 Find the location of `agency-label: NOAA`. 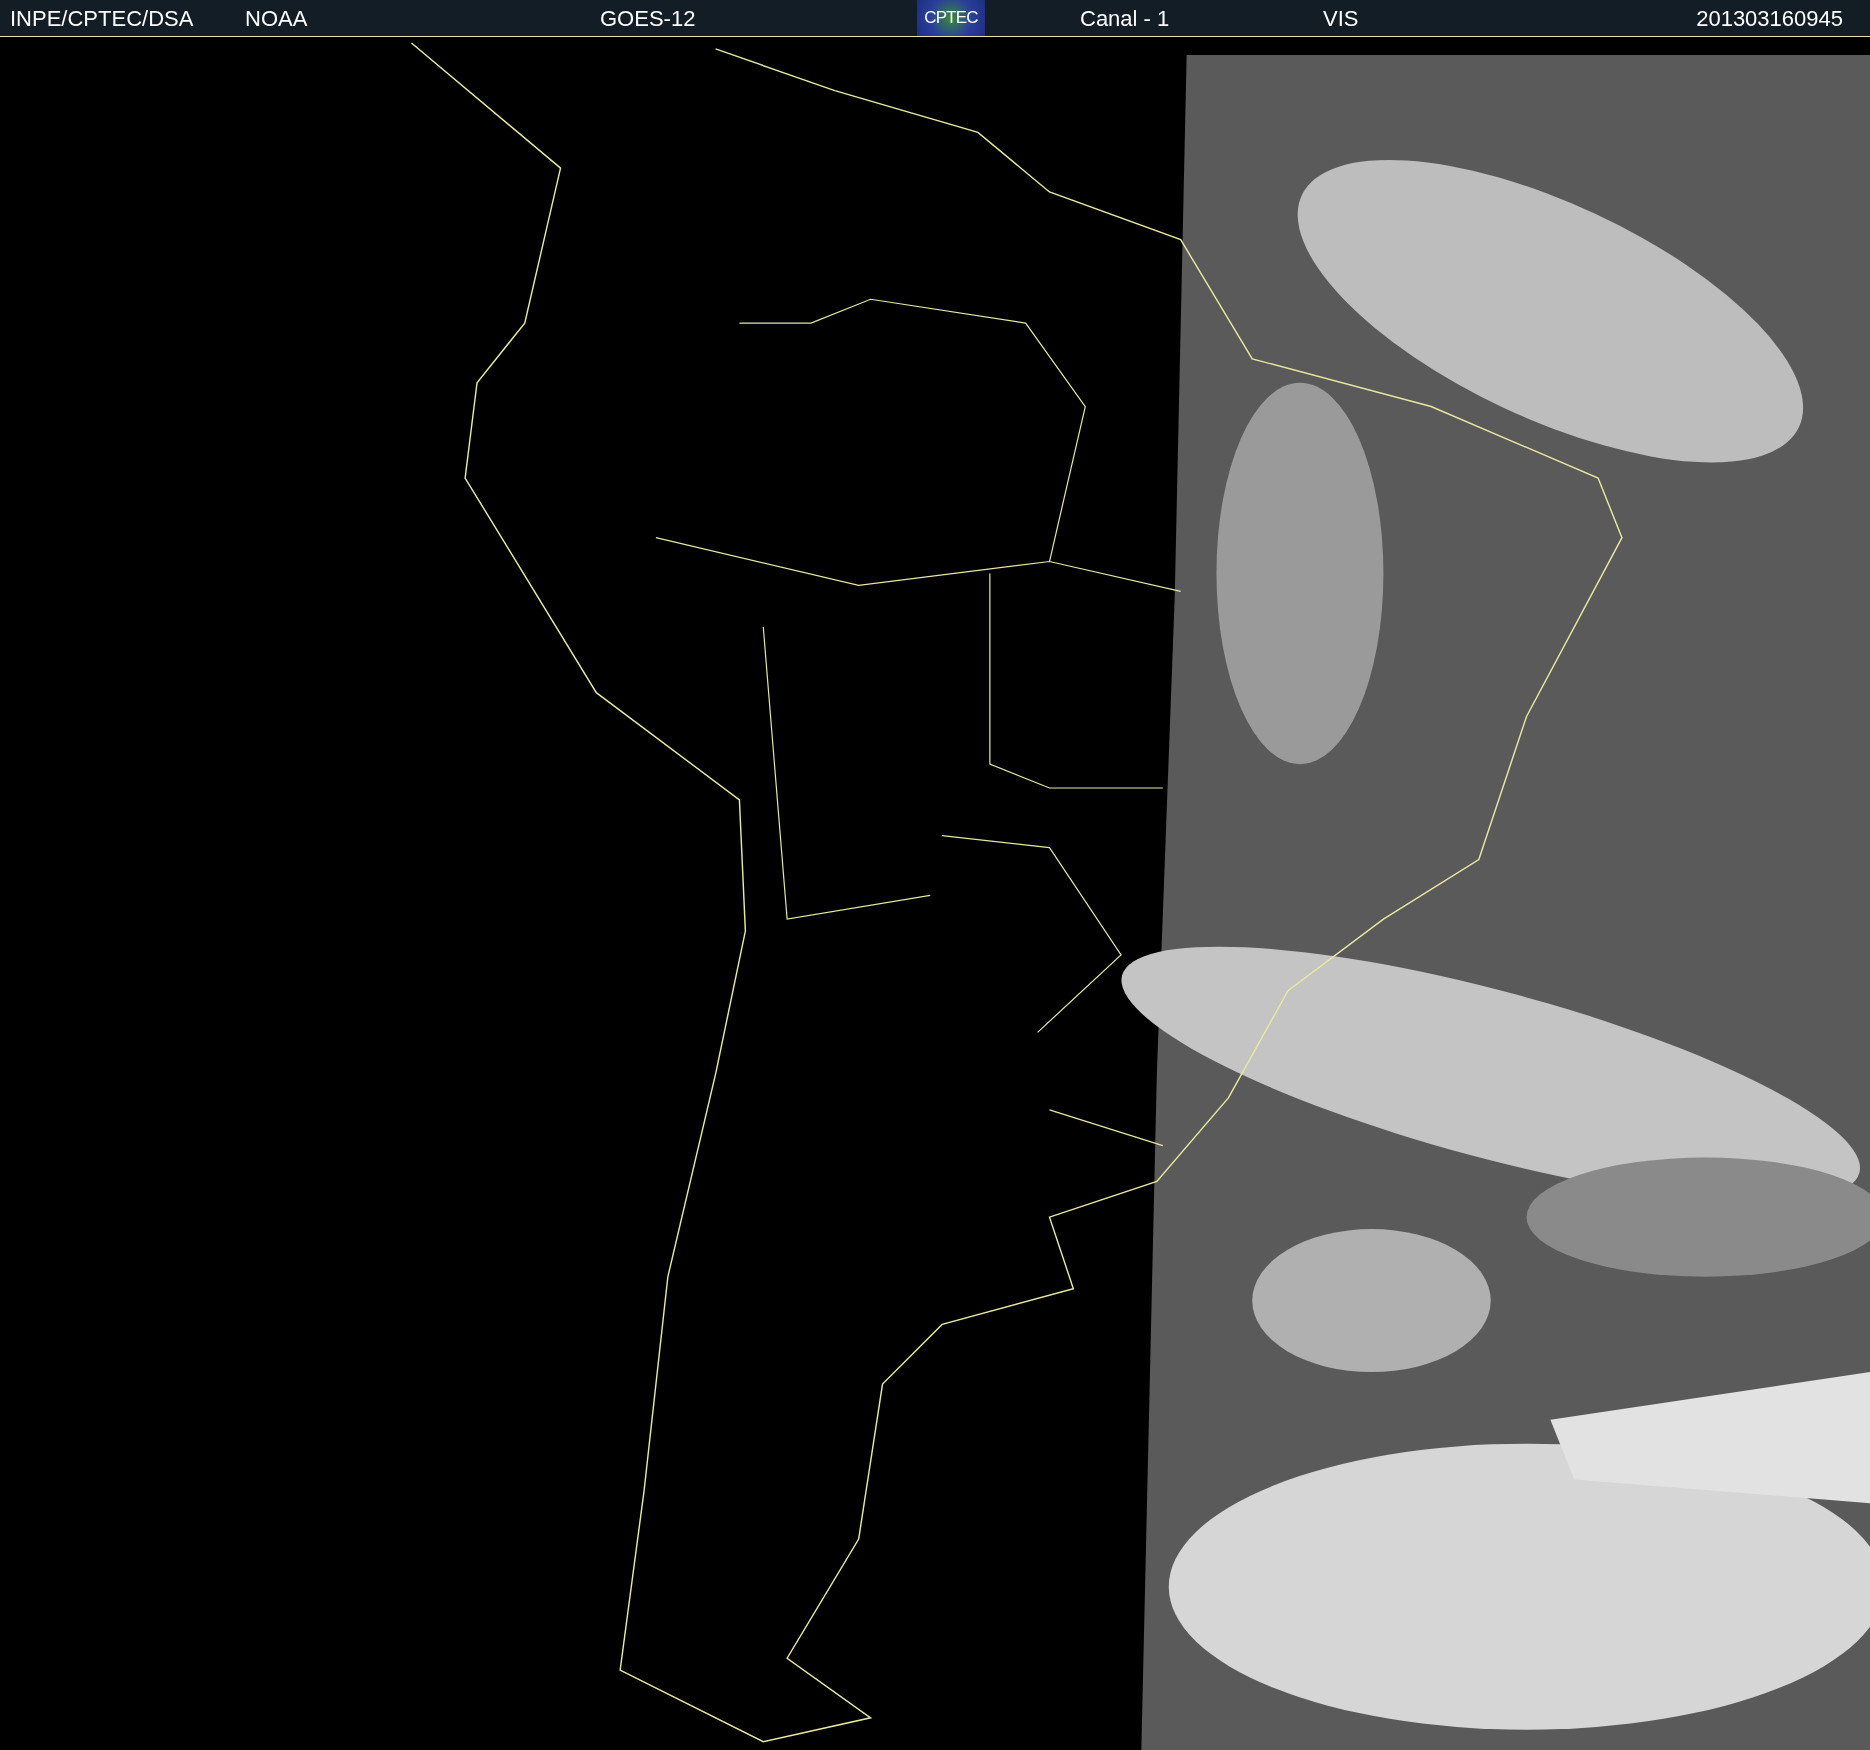

agency-label: NOAA is located at coordinates (276, 18).